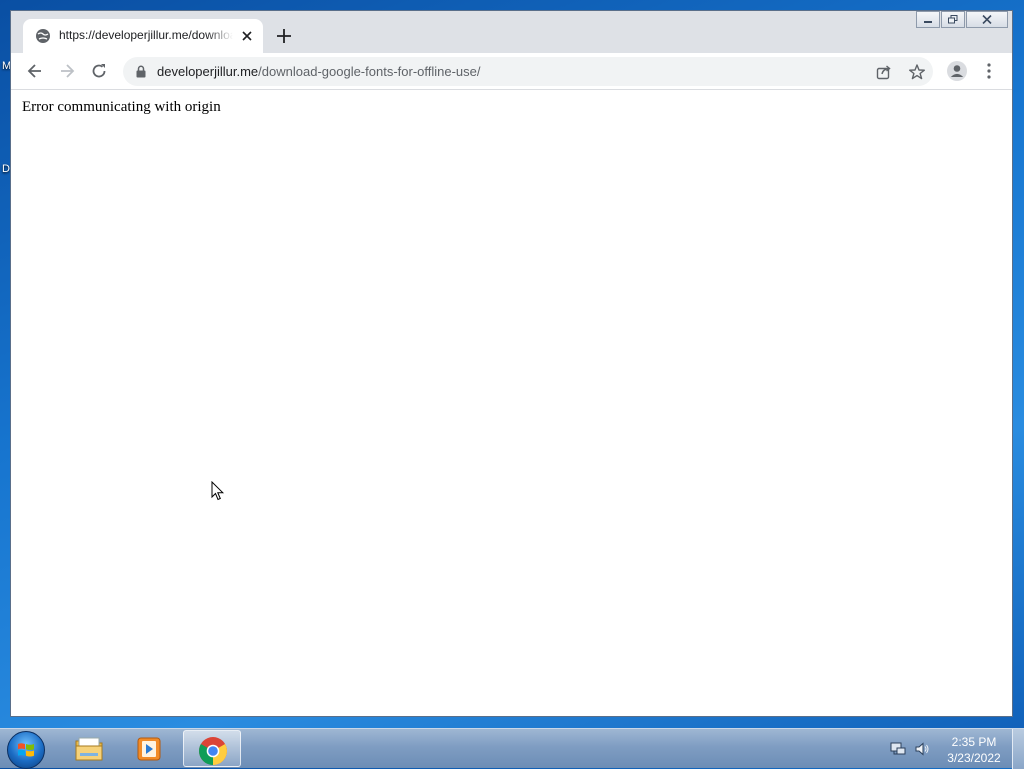  I want to click on clock-time: 2:35 PM, so click(974, 742).